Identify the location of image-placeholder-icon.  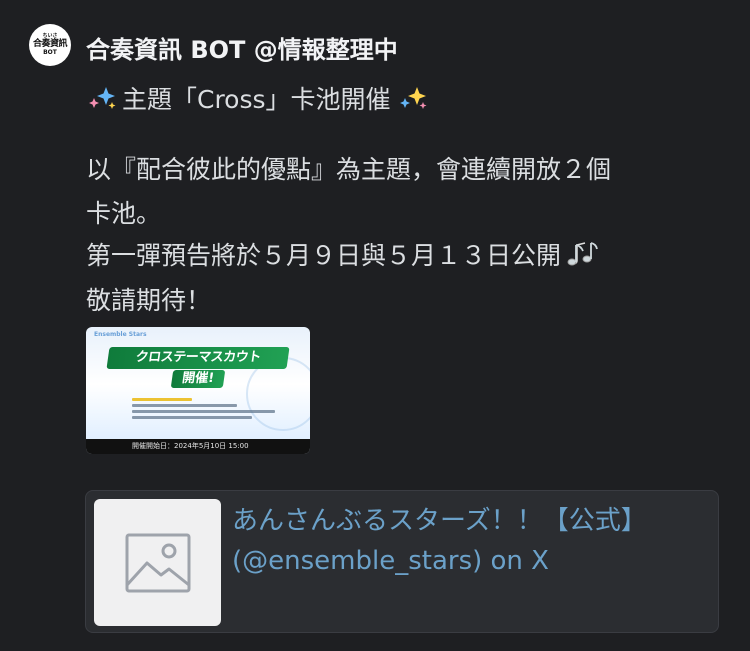
(157, 562).